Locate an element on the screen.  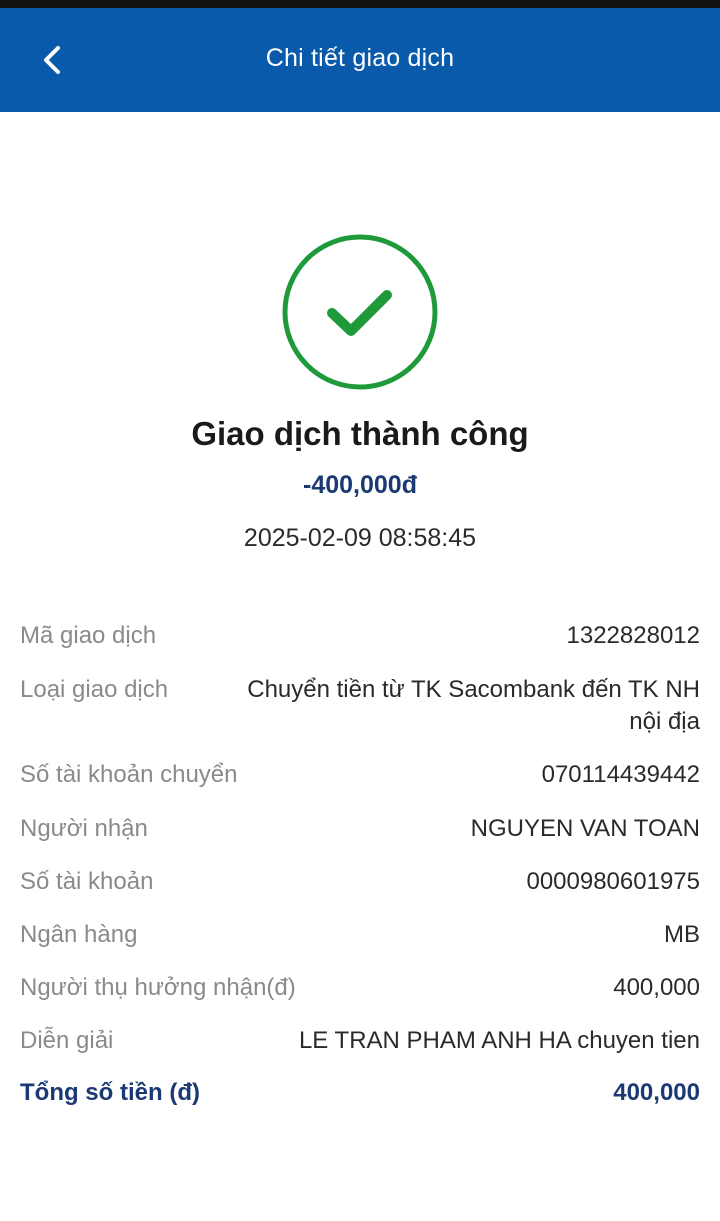
transaction-amount: -400,000đ is located at coordinates (360, 485).